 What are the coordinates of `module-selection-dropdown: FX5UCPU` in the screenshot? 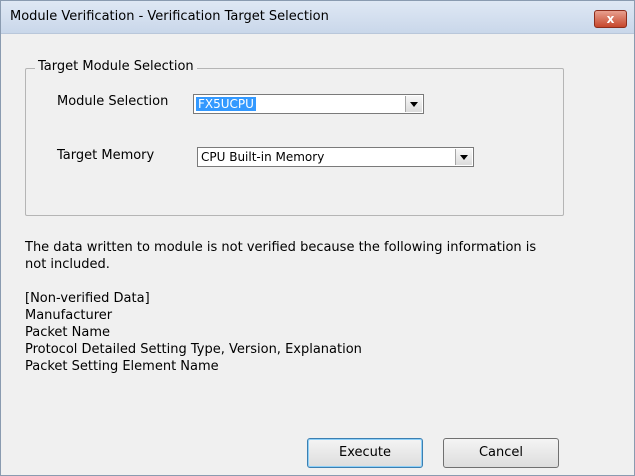 It's located at (308, 104).